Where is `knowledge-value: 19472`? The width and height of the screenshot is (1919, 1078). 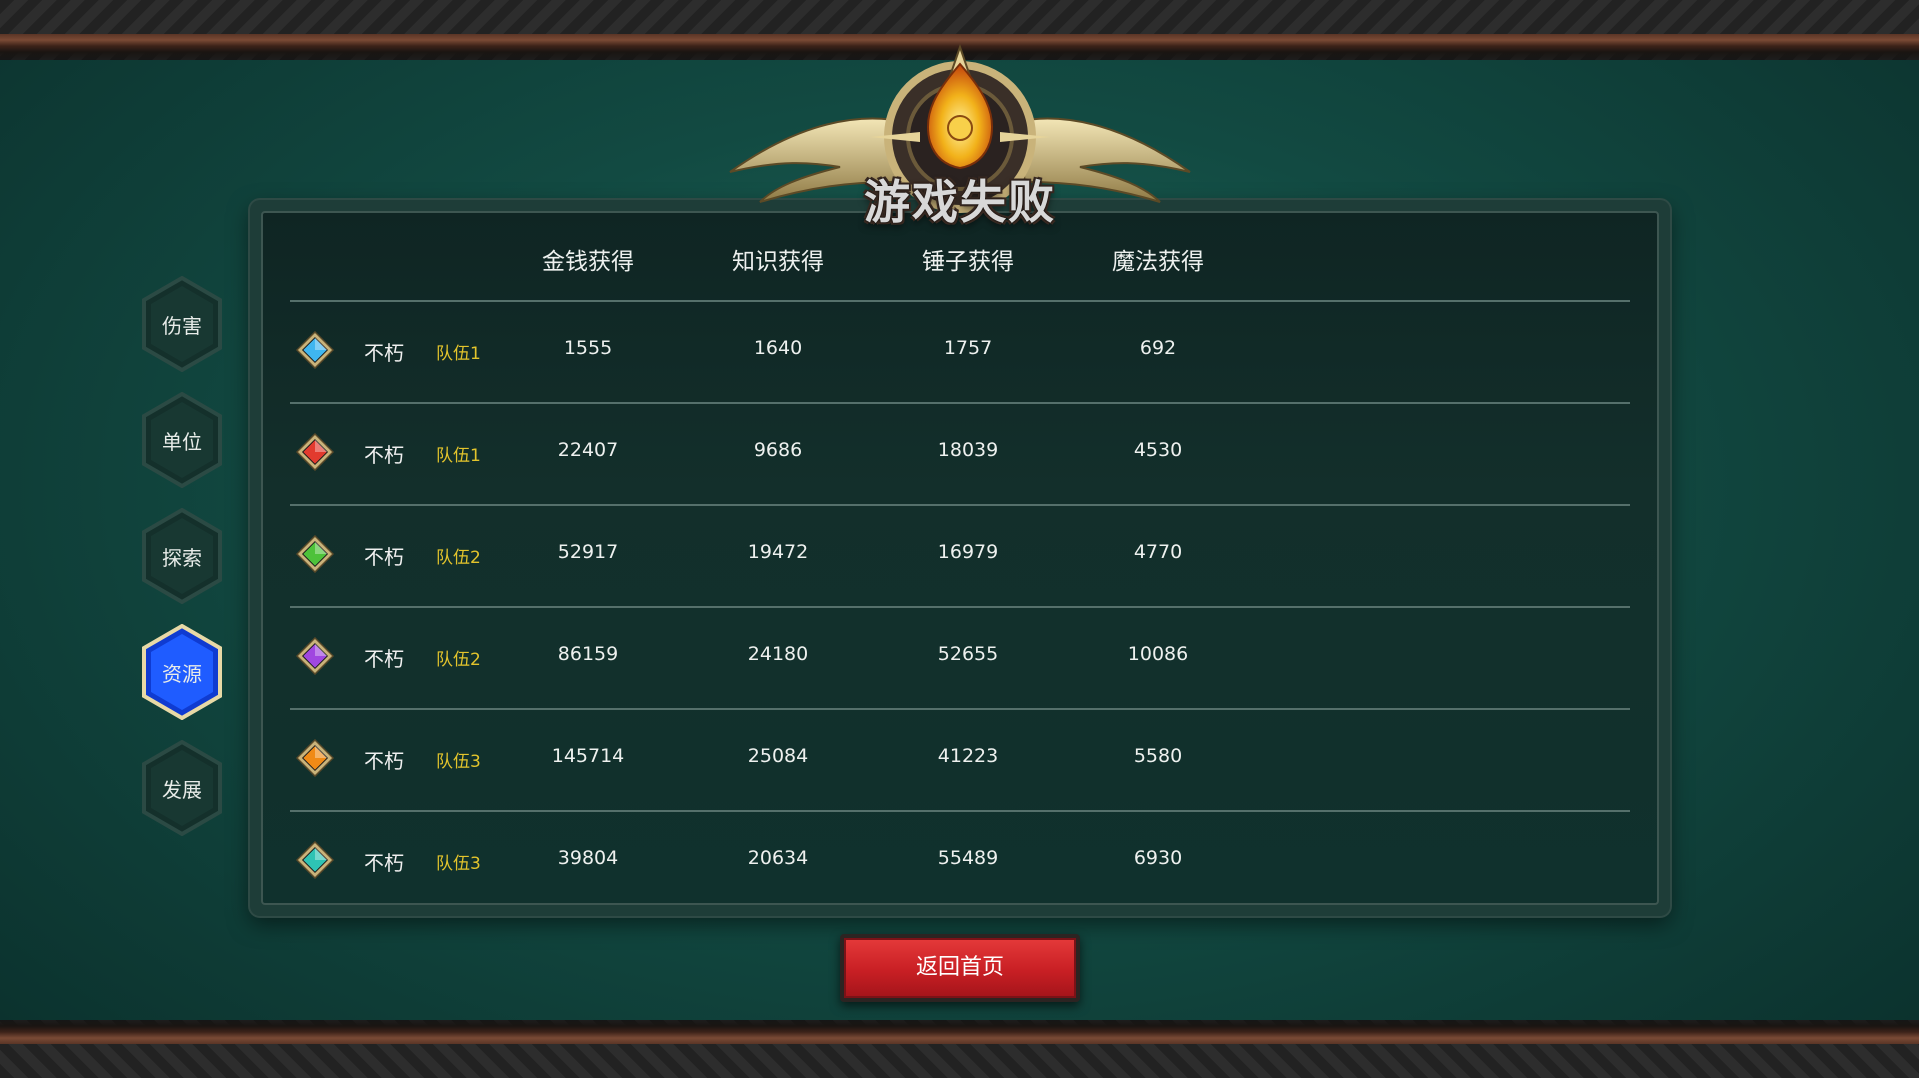
knowledge-value: 19472 is located at coordinates (778, 552).